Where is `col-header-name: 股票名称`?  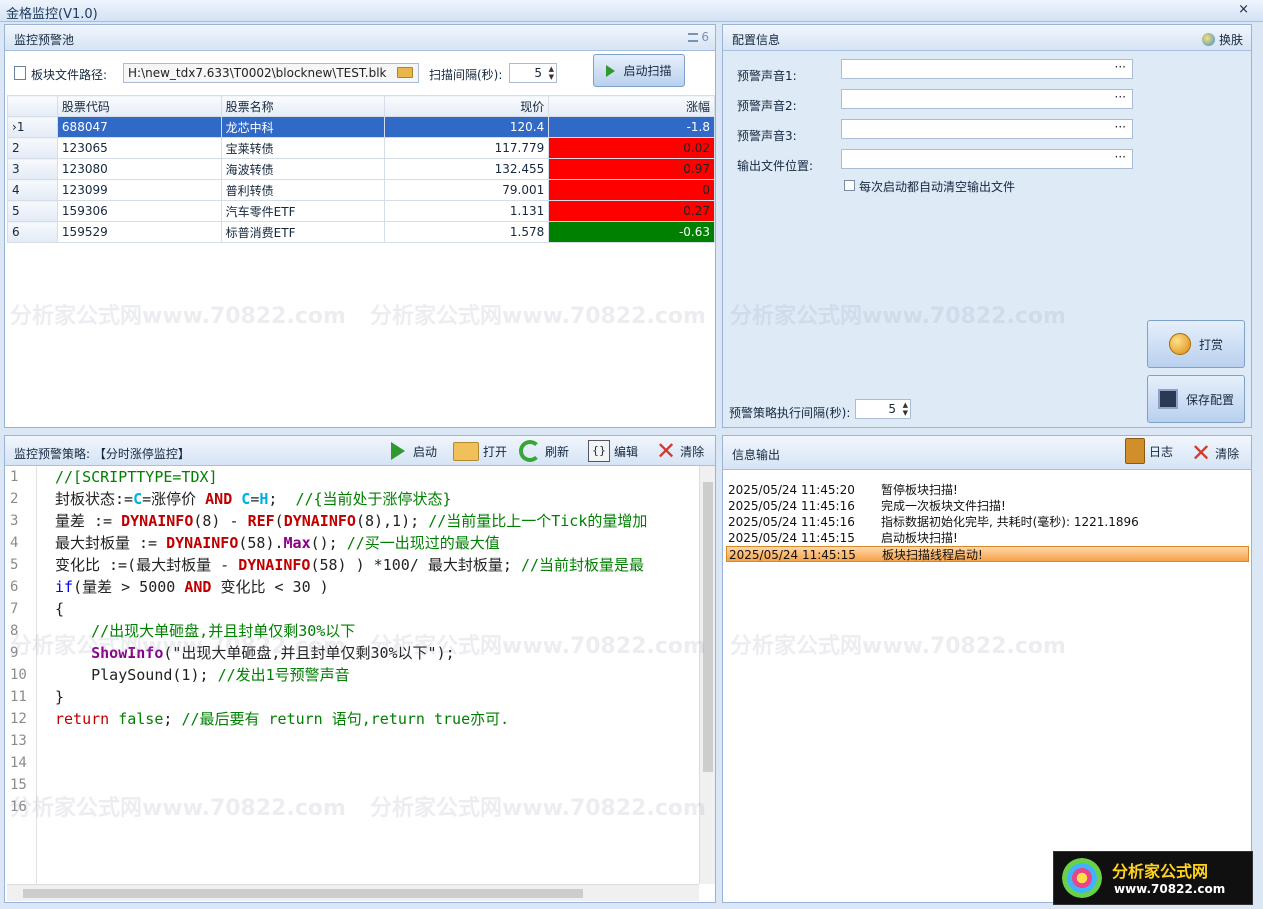
col-header-name: 股票名称 is located at coordinates (303, 106).